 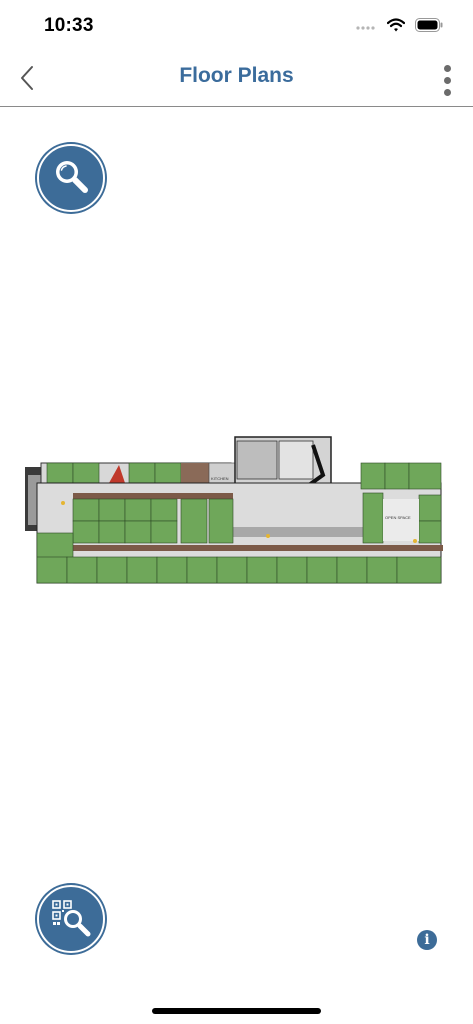 I want to click on floor-plan-map: COMMON SPACE KITCHEN ELEVATOR LOBBY, so click(x=233, y=510).